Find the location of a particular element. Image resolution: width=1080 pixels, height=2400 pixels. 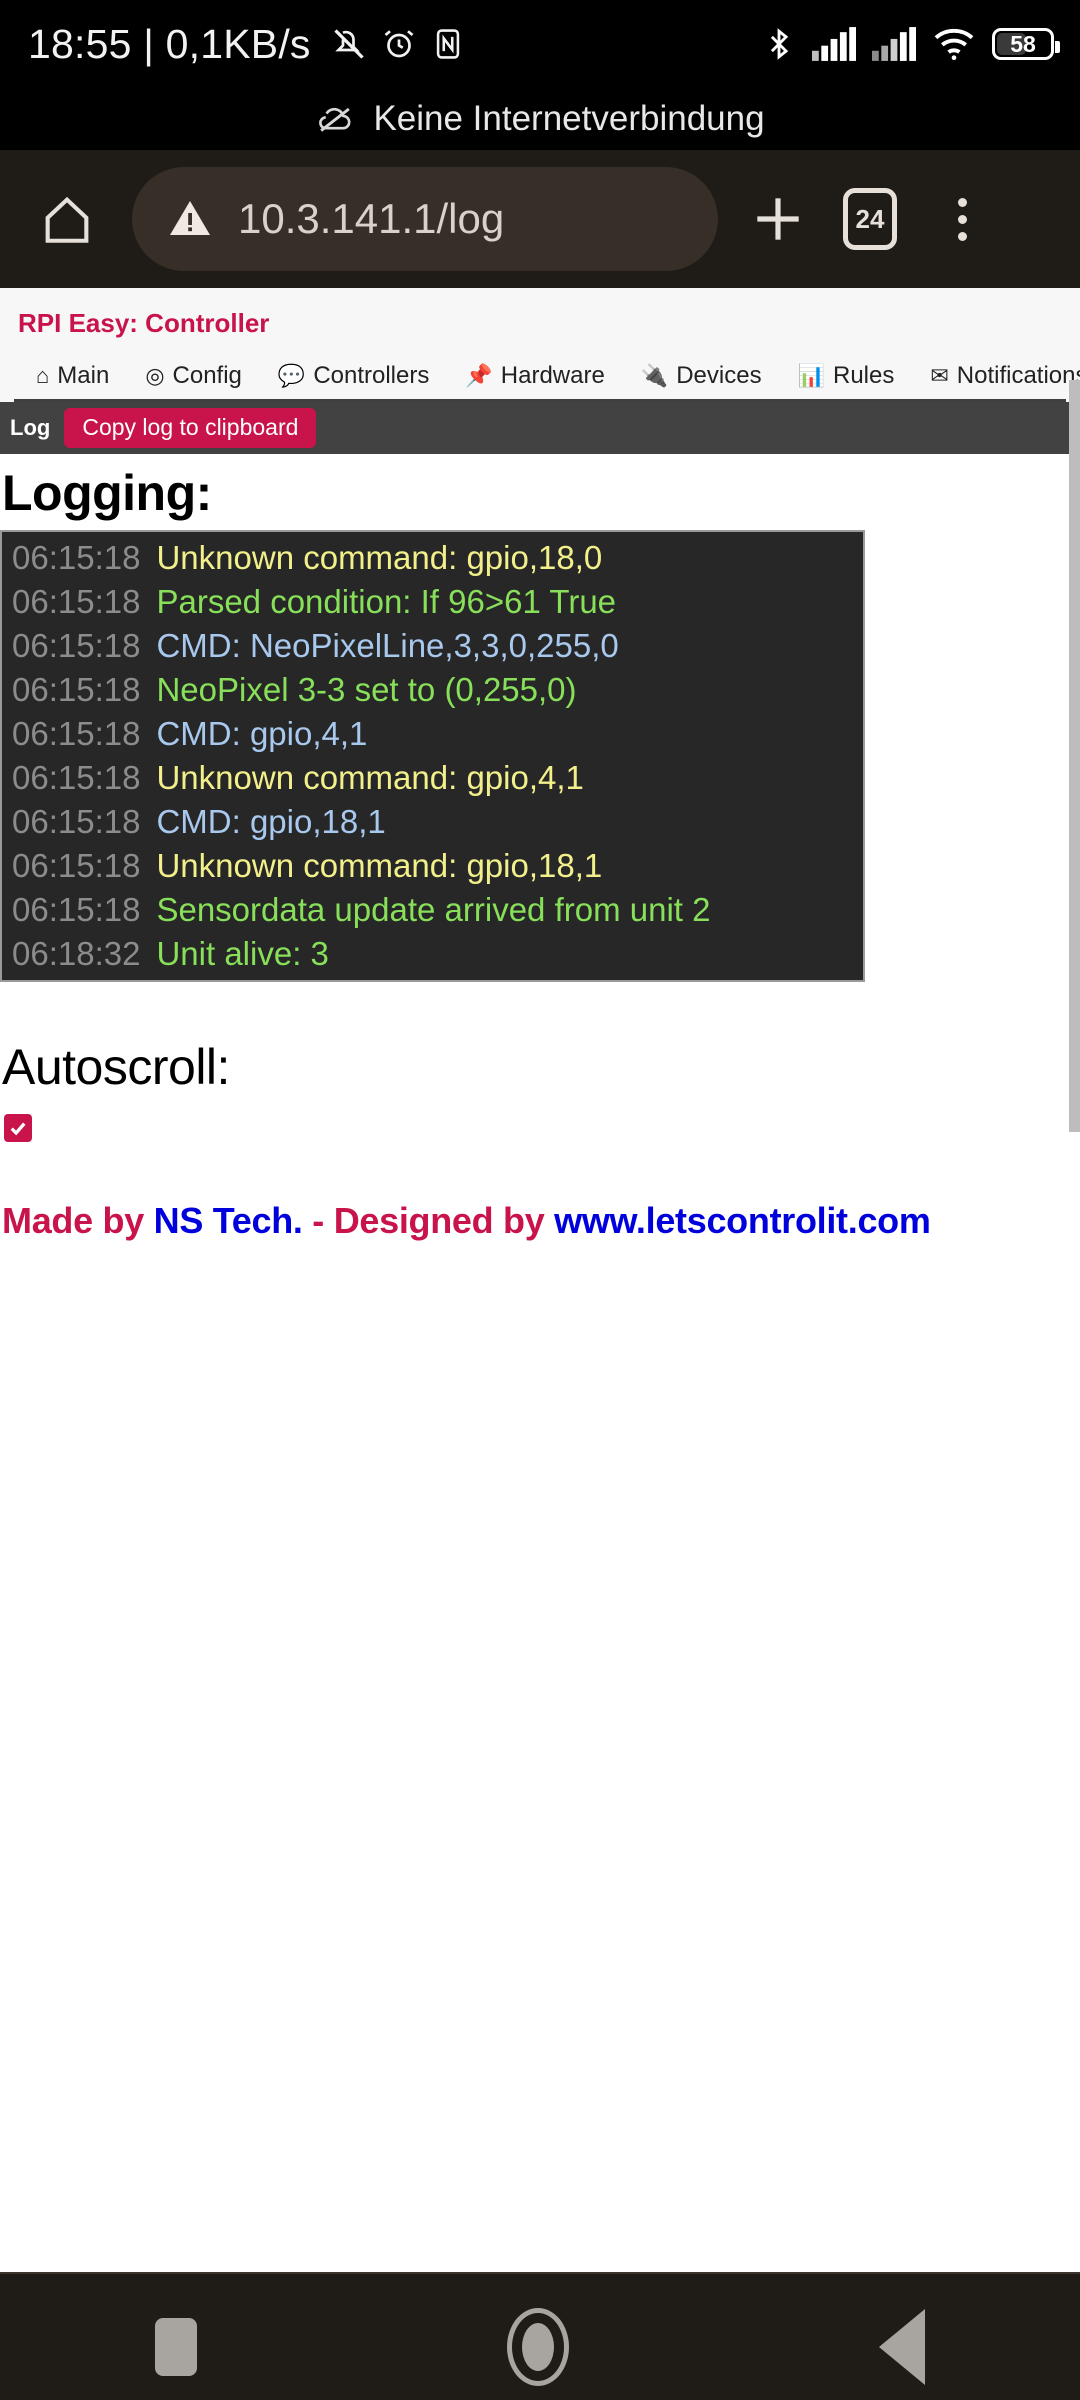

status-bar-left: 18:55 | 0,1KB/s is located at coordinates (246, 44).